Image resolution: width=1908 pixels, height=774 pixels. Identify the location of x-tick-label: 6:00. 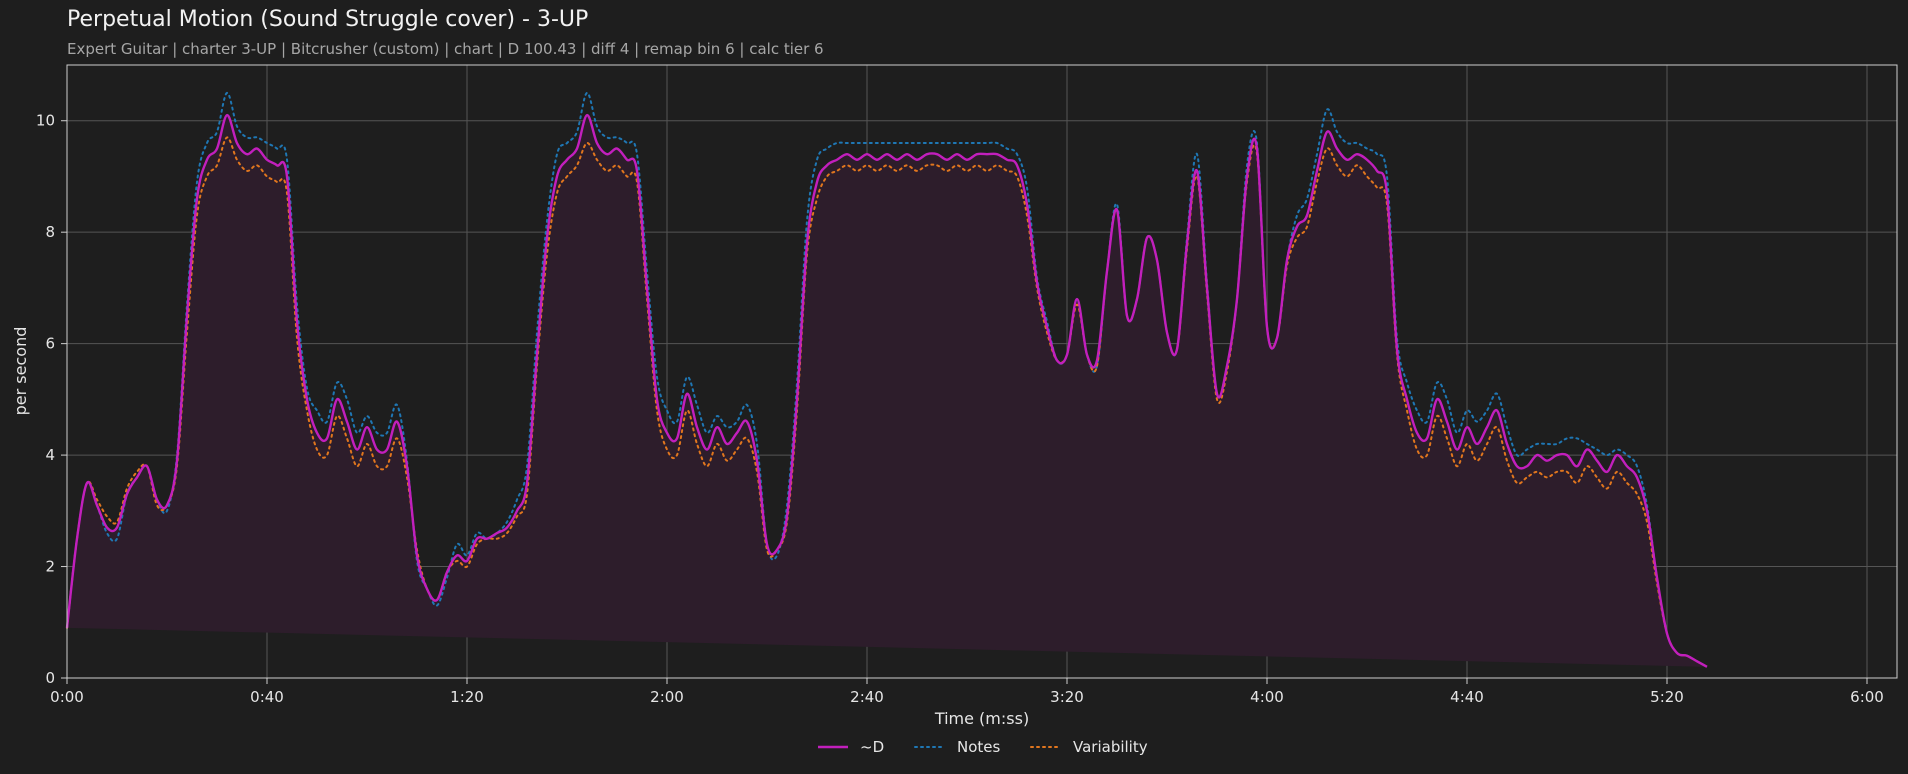
(1867, 697).